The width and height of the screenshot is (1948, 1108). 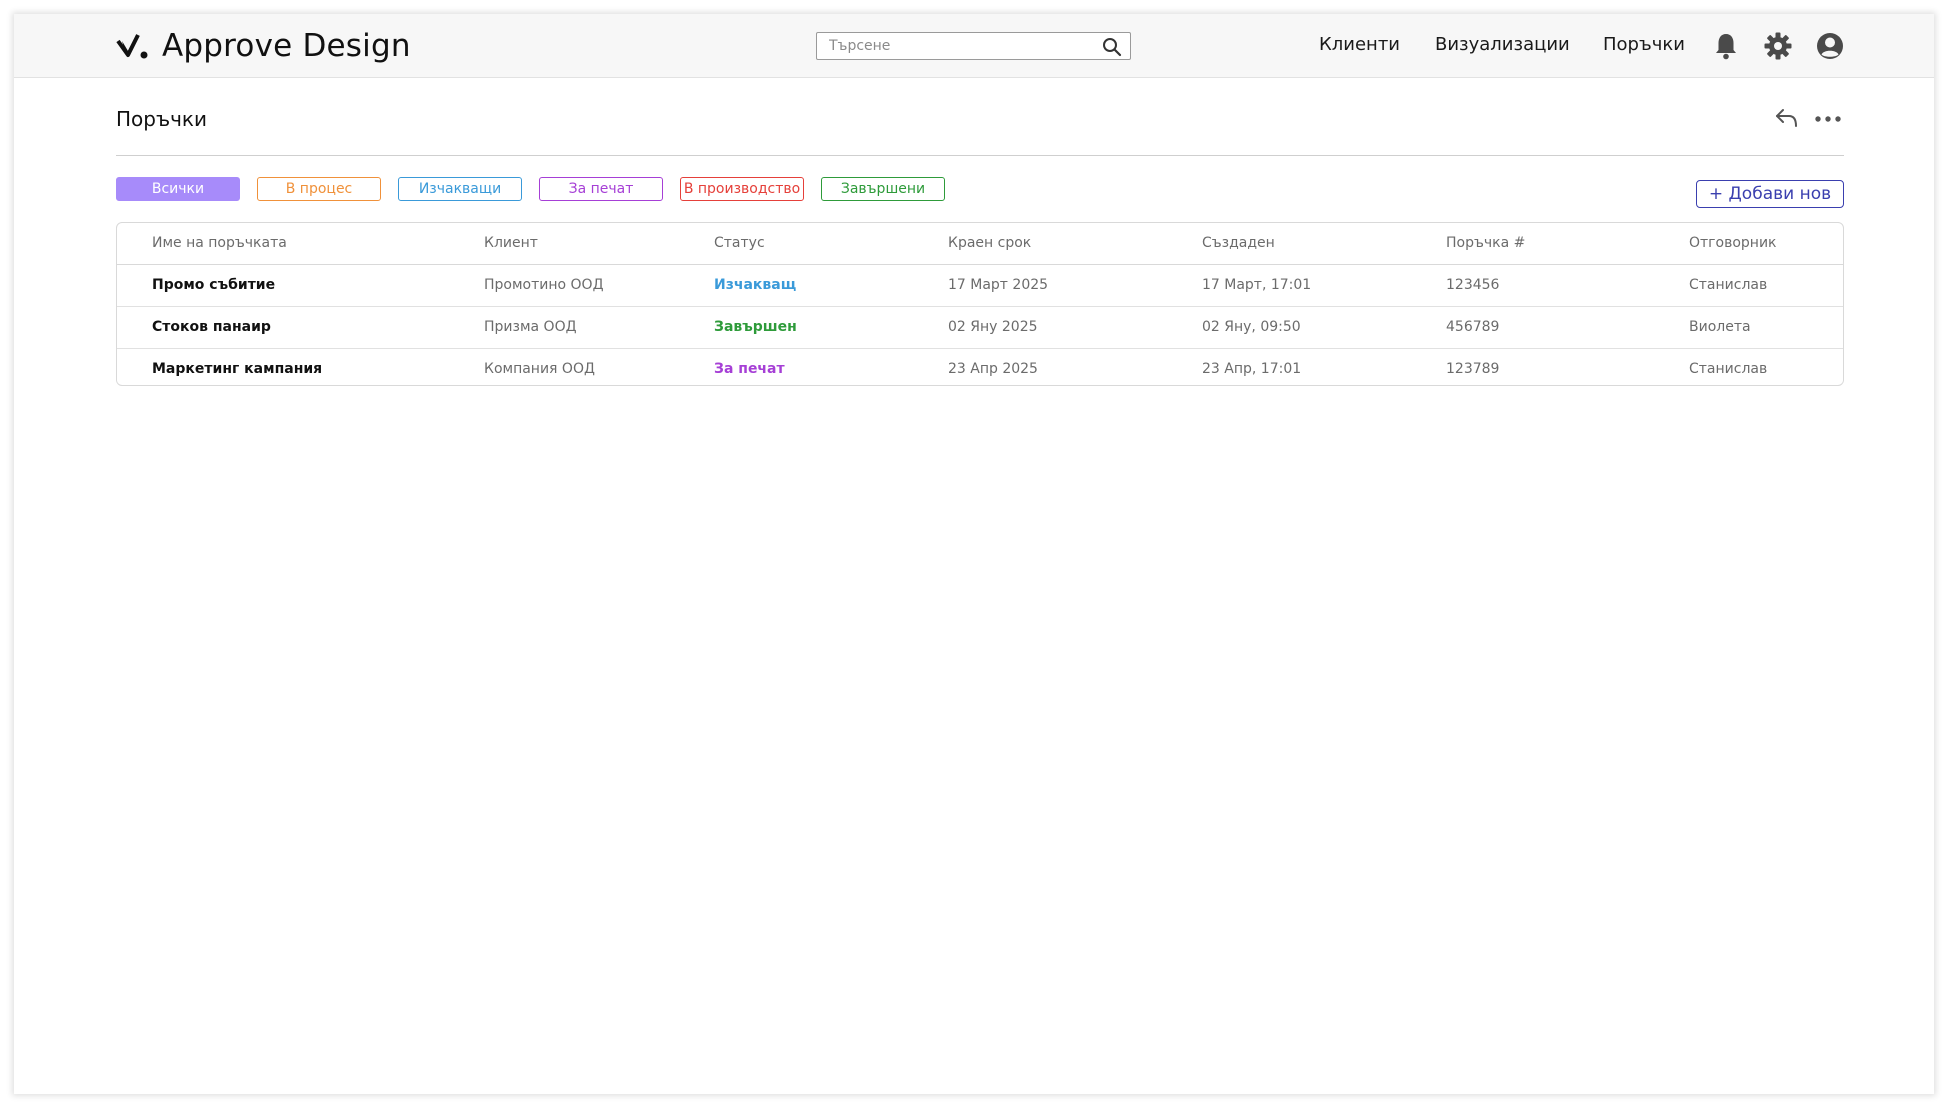 What do you see at coordinates (1485, 243) in the screenshot?
I see `column-header-order-number: Поръчка #` at bounding box center [1485, 243].